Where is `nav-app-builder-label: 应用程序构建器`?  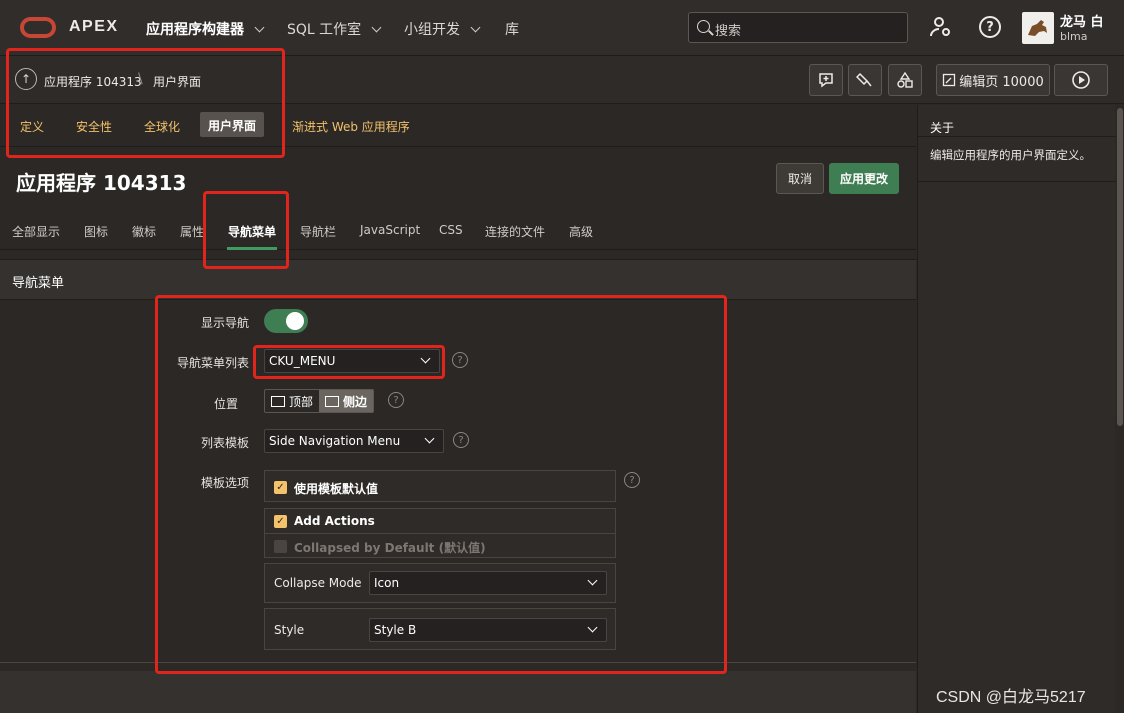 nav-app-builder-label: 应用程序构建器 is located at coordinates (195, 30).